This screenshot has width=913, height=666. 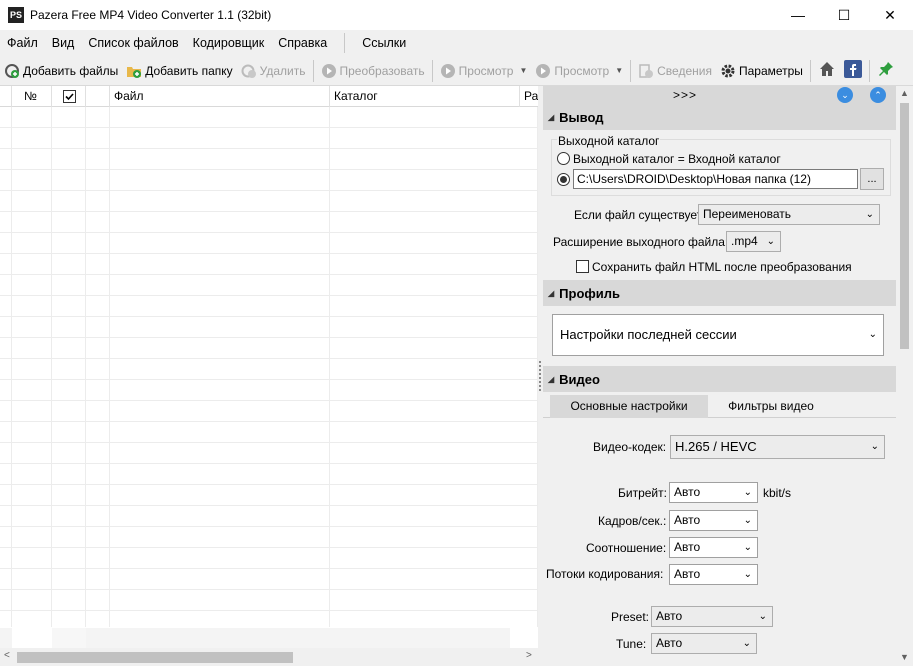 I want to click on window-controls: — ☐ ✕, so click(x=844, y=15).